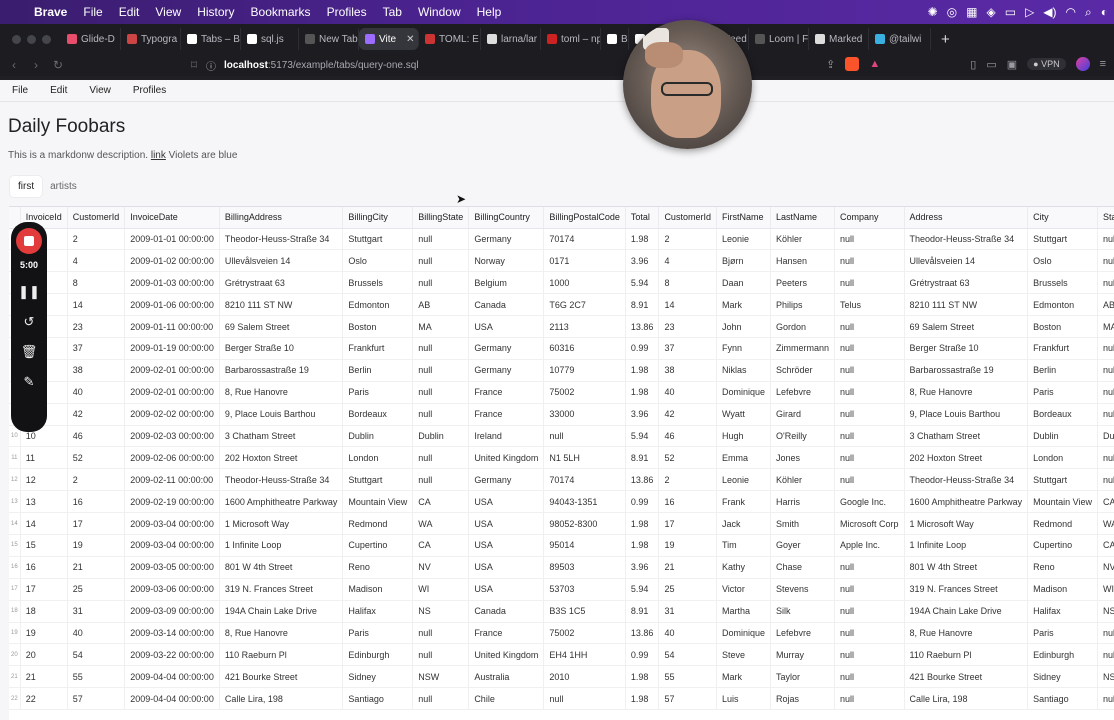 This screenshot has height=720, width=1114. What do you see at coordinates (450, 39) in the screenshot?
I see `browser-tab: TOML: E` at bounding box center [450, 39].